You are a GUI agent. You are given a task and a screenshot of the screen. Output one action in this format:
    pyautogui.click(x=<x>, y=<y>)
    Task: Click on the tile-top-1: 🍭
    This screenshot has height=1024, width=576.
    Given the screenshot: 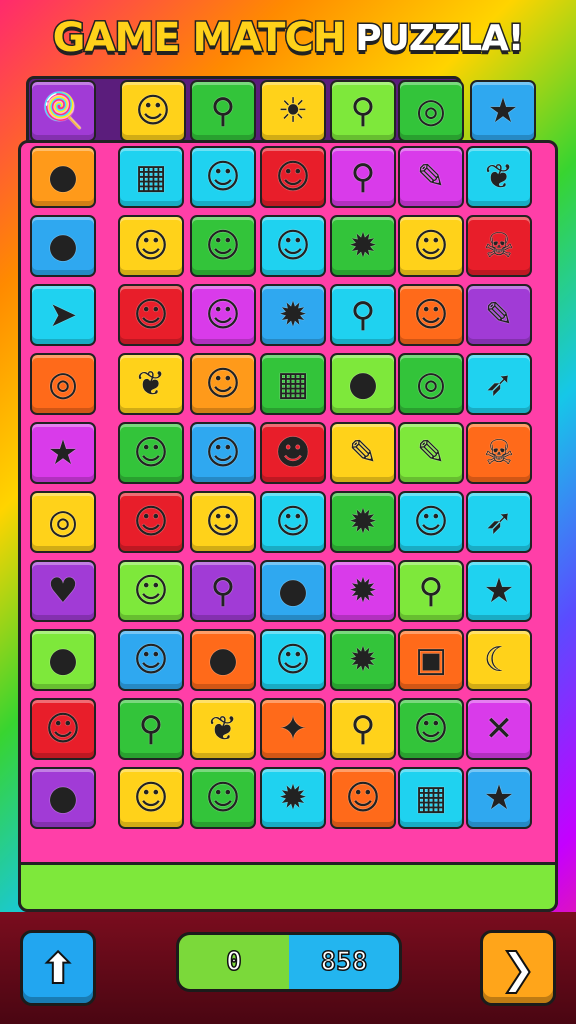 What is the action you would take?
    pyautogui.click(x=63, y=111)
    